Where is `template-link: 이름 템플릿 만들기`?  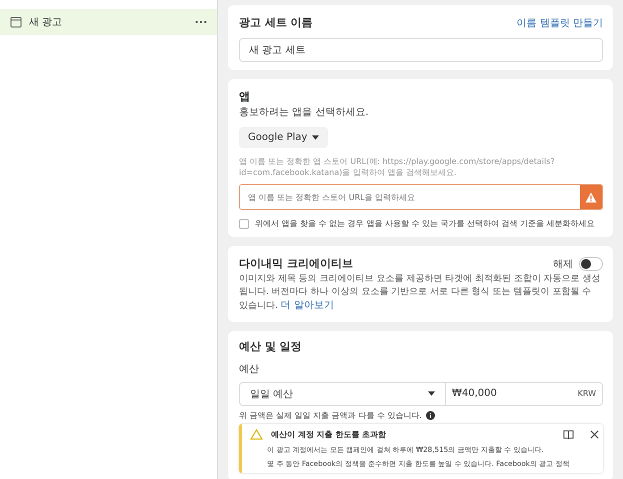 template-link: 이름 템플릿 만들기 is located at coordinates (559, 23).